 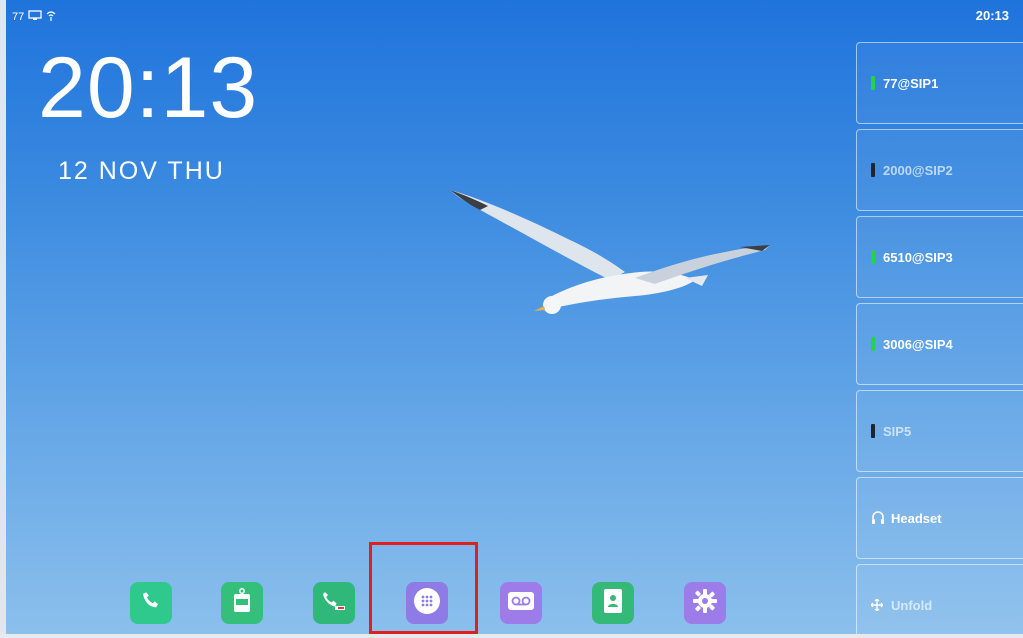 I want to click on wifi-icon, so click(x=51, y=17).